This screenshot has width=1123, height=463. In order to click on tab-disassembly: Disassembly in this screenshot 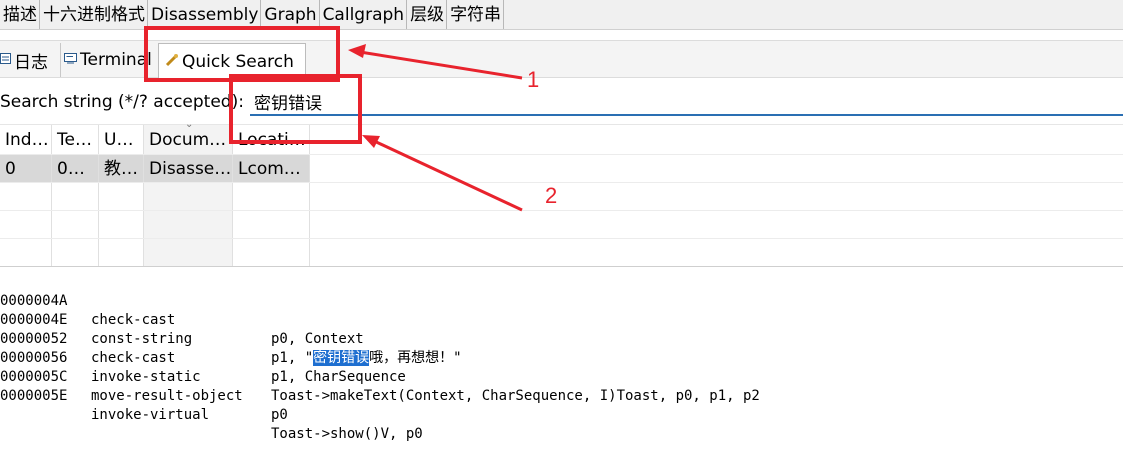, I will do `click(205, 14)`.